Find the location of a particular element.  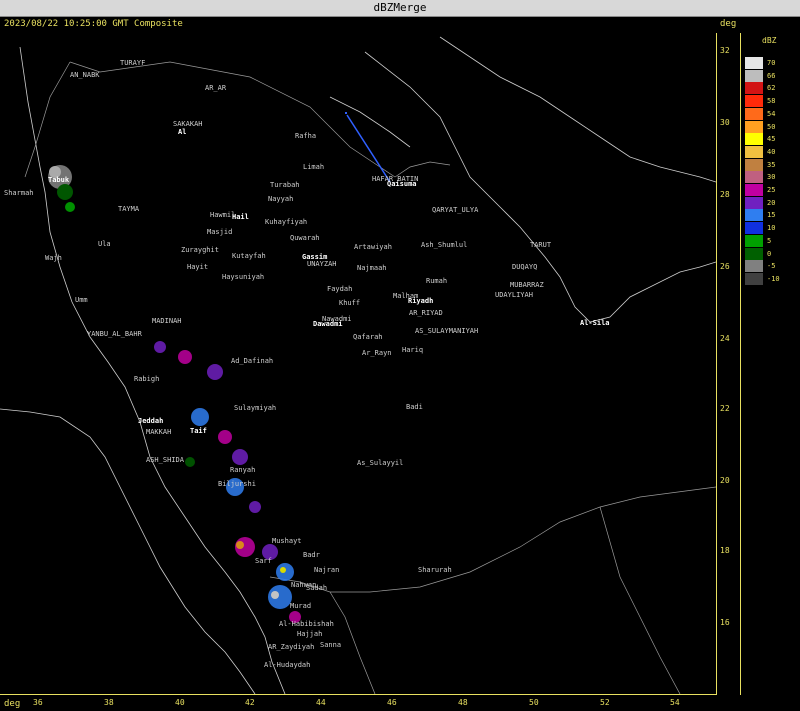

city-label: Murad is located at coordinates (301, 606).